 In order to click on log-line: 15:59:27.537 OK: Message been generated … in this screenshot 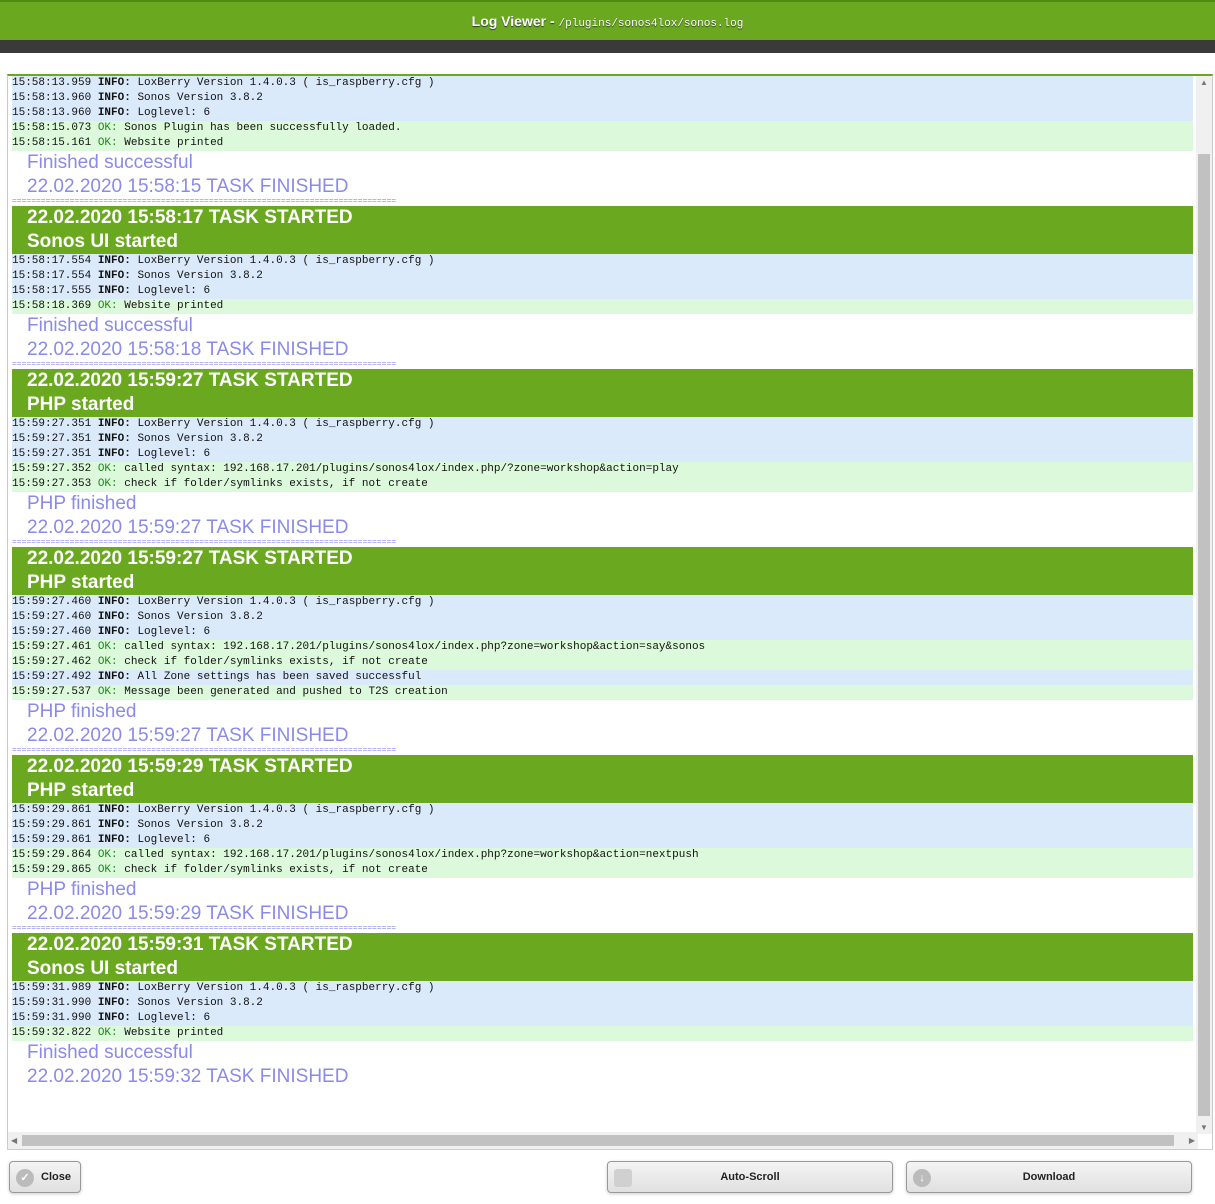, I will do `click(602, 692)`.